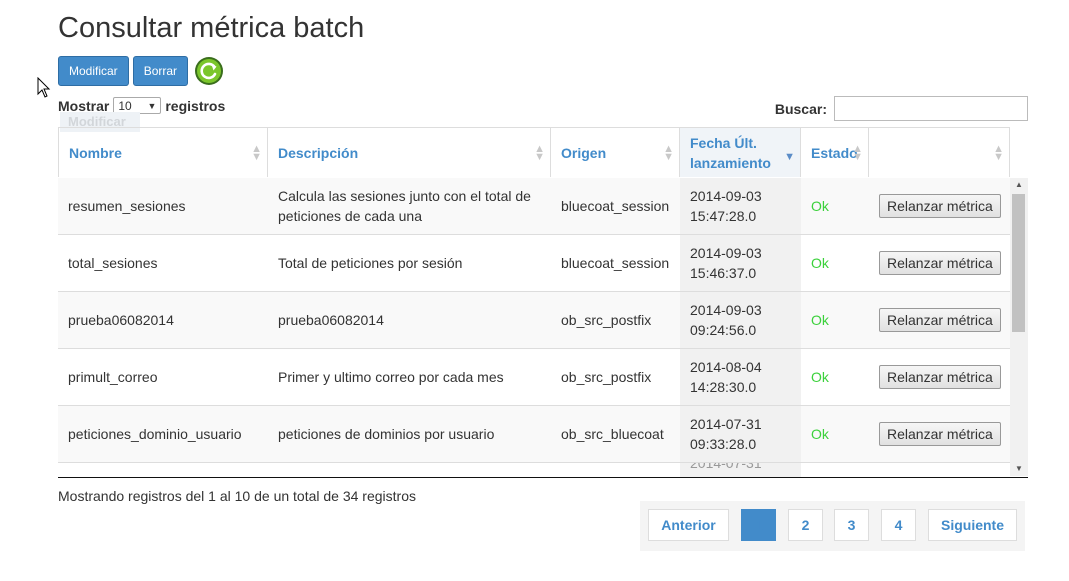  Describe the element at coordinates (835, 152) in the screenshot. I see `col-header-estado: Estado ▲ ▼` at that location.